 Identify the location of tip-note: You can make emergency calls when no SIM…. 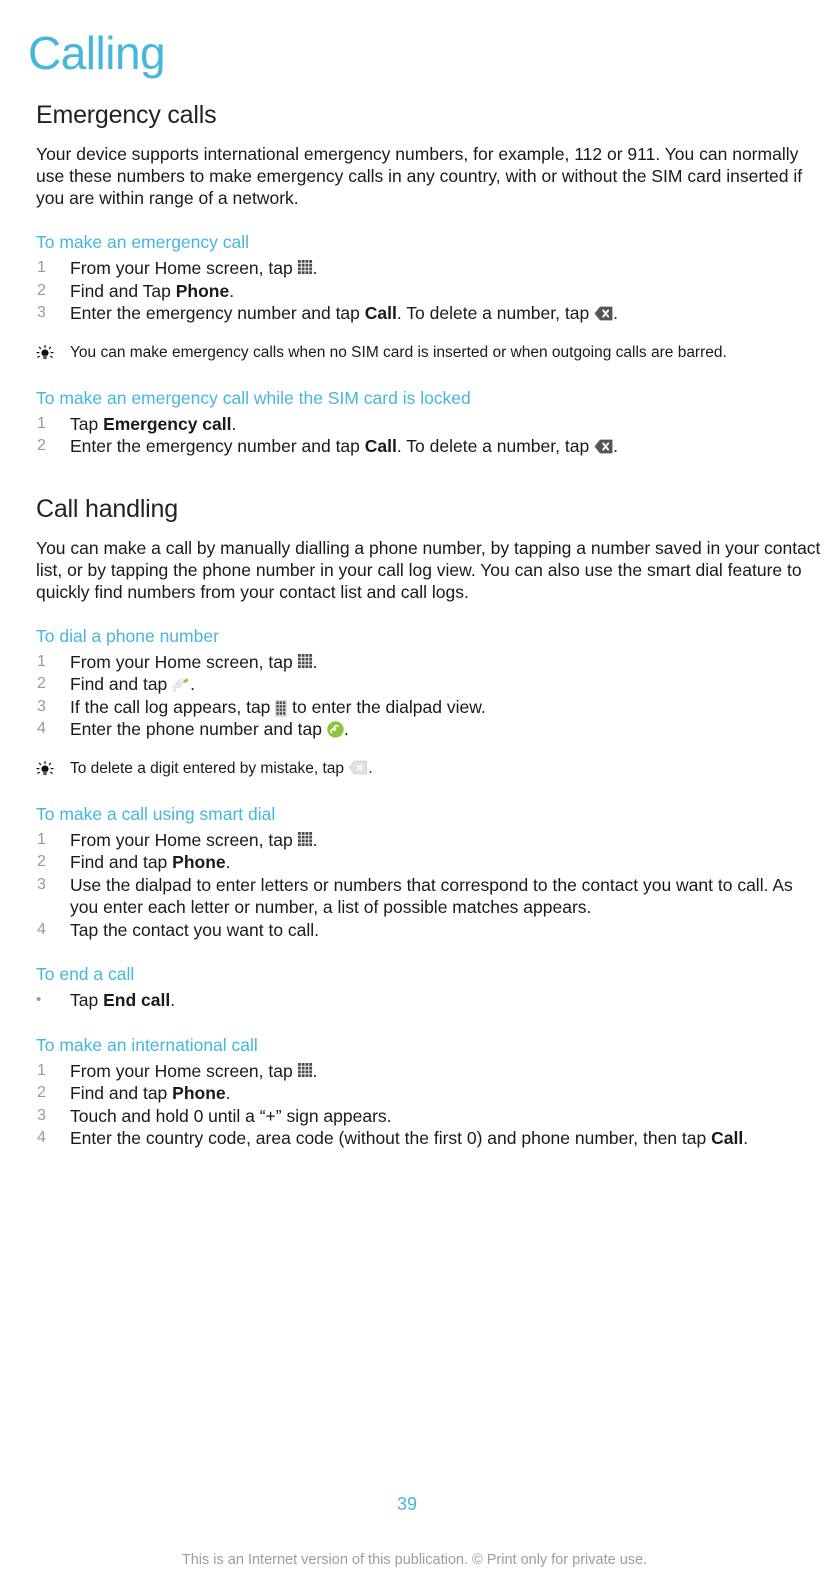
(431, 354).